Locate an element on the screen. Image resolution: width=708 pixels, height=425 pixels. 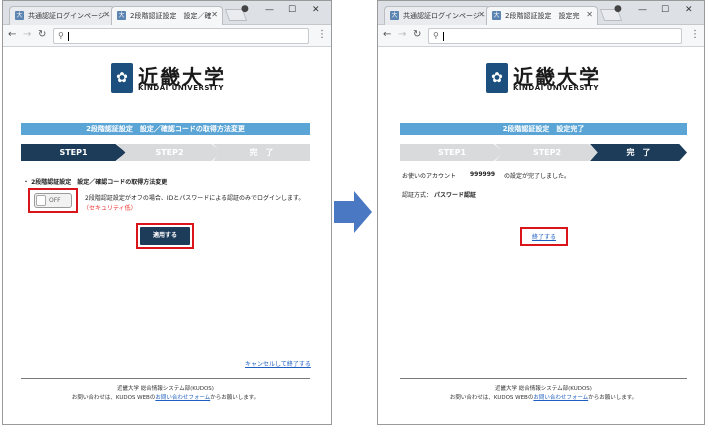
finish-link: 終了する is located at coordinates (544, 236).